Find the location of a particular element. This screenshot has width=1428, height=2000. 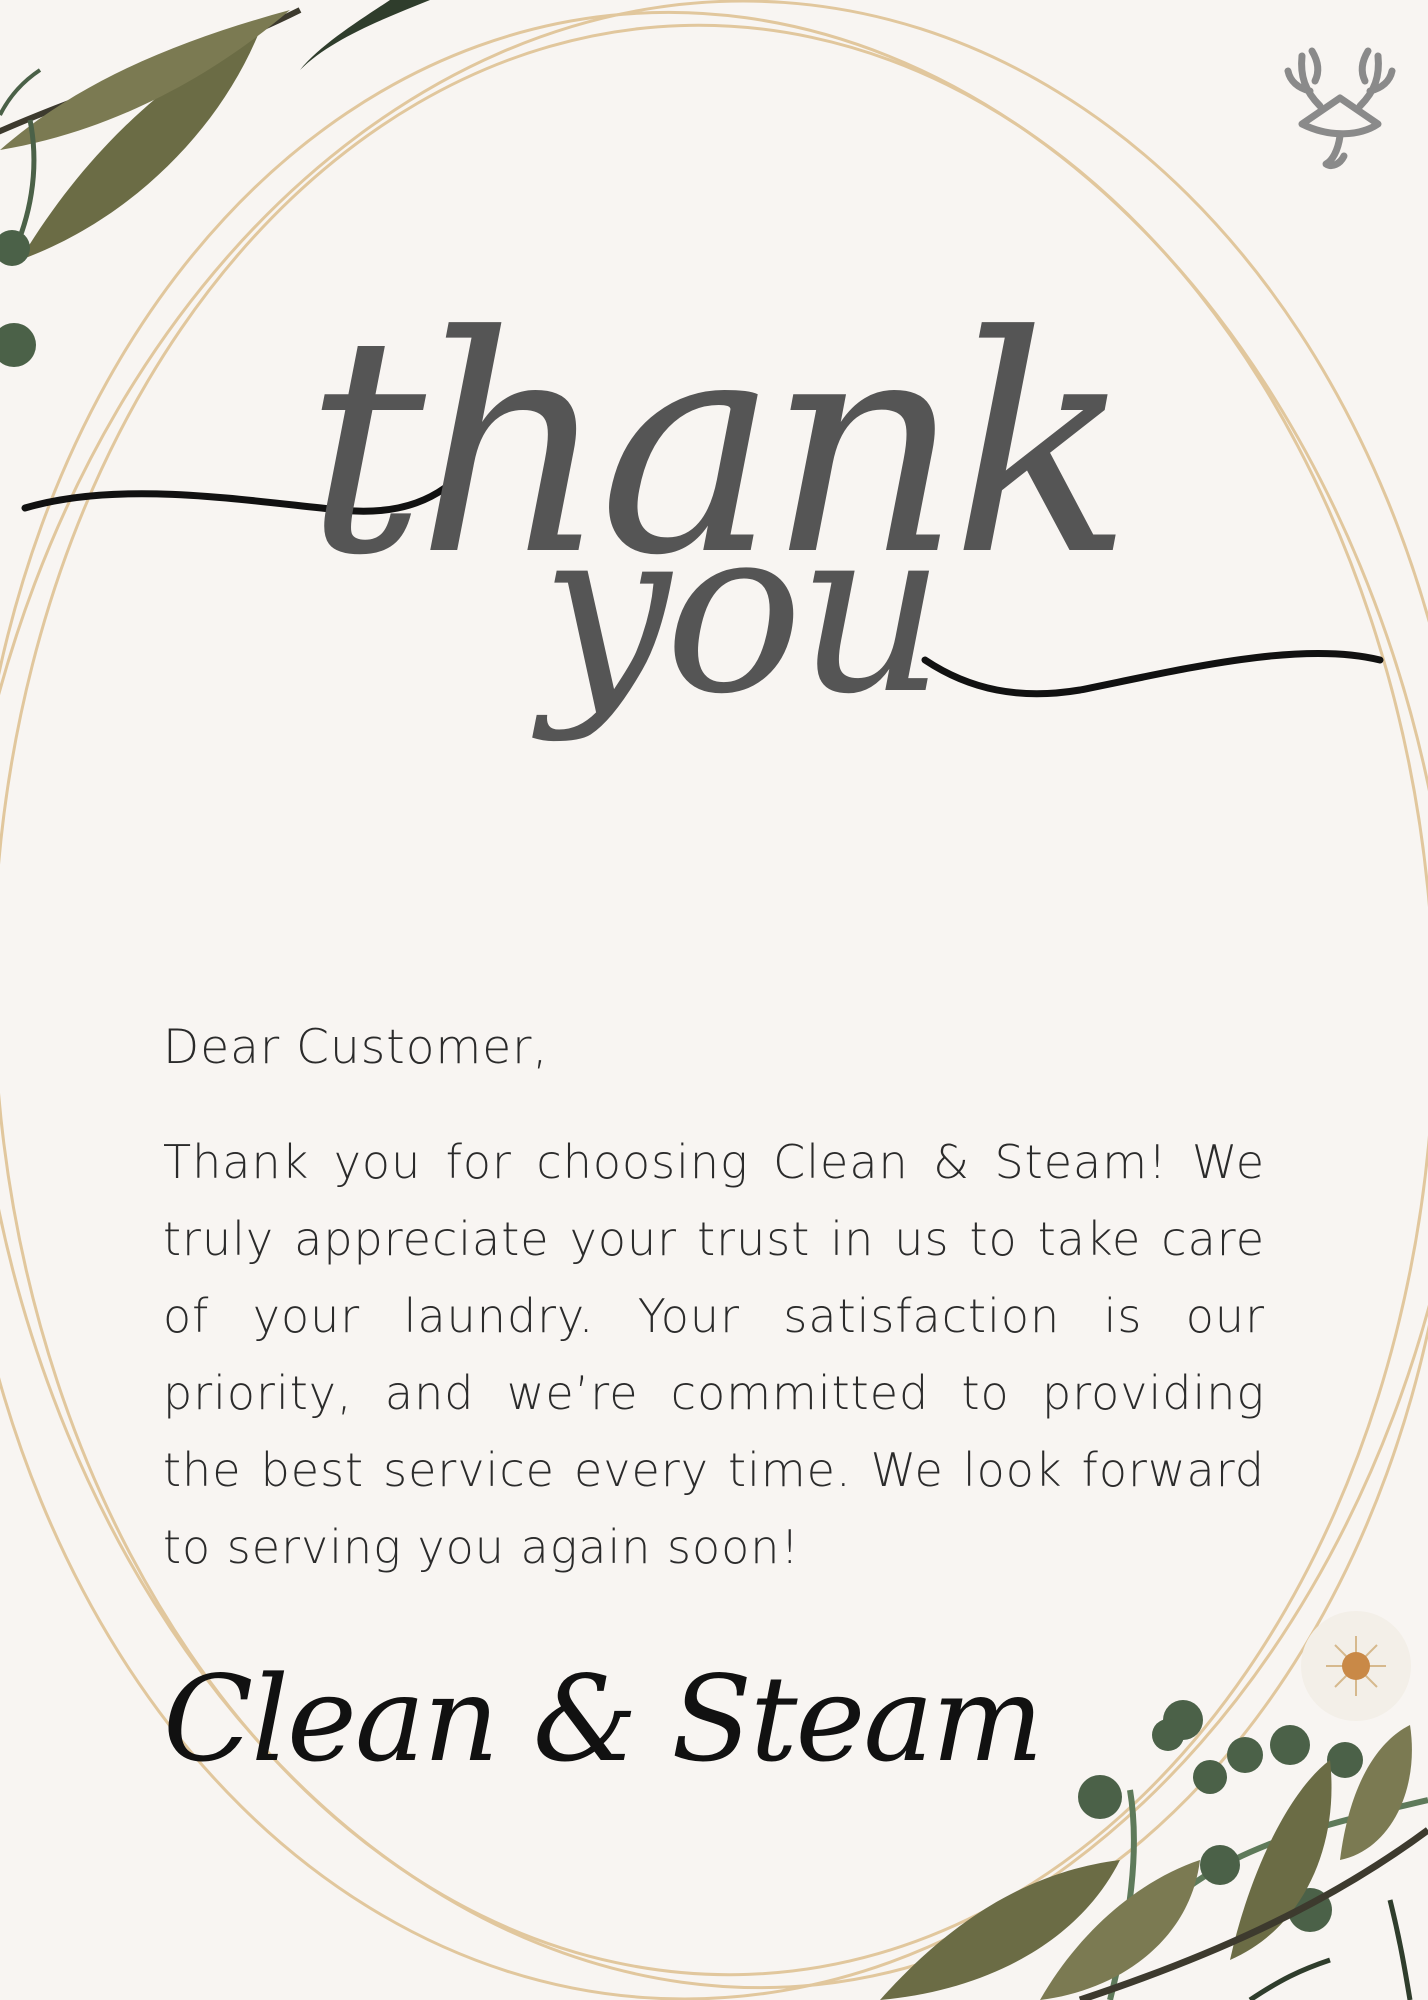

signature: Clean & Steam is located at coordinates (603, 1719).